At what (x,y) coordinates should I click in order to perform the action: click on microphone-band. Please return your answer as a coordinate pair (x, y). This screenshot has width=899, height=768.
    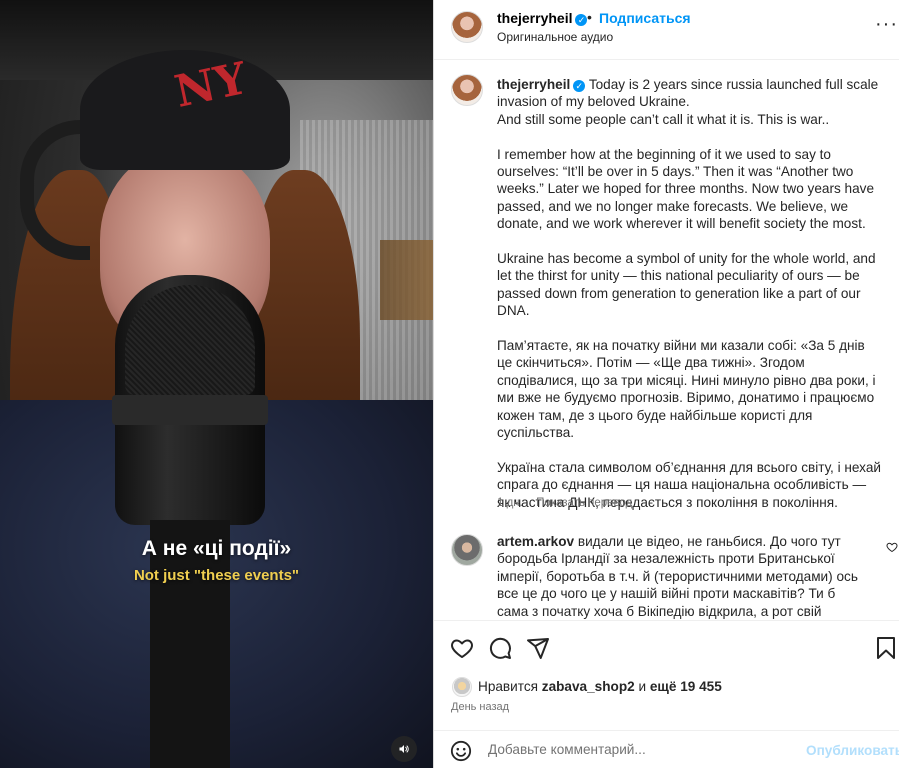
    Looking at the image, I should click on (190, 410).